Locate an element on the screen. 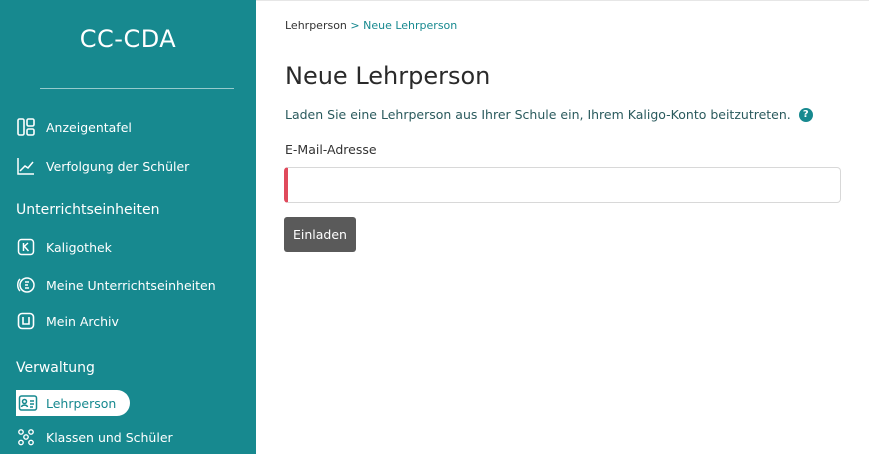 This screenshot has height=454, width=869. section-title-units: Unterrichtseinheiten is located at coordinates (88, 210).